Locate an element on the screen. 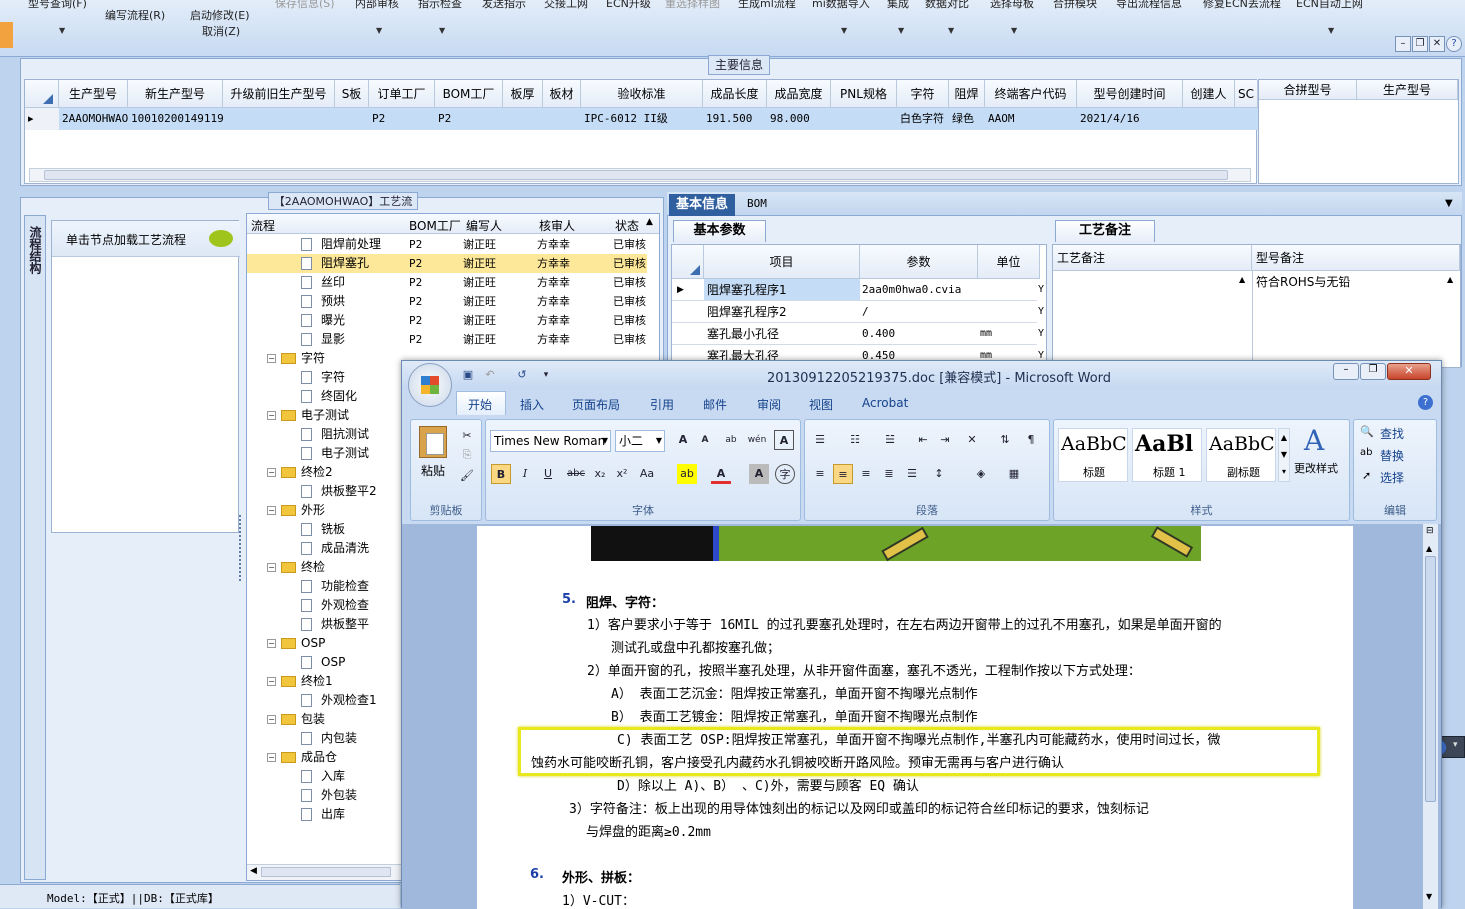 Image resolution: width=1465 pixels, height=909 pixels. tree-node: 阻焊塞孔 P2 谢正旺 方幸幸 已审核 is located at coordinates (447, 263).